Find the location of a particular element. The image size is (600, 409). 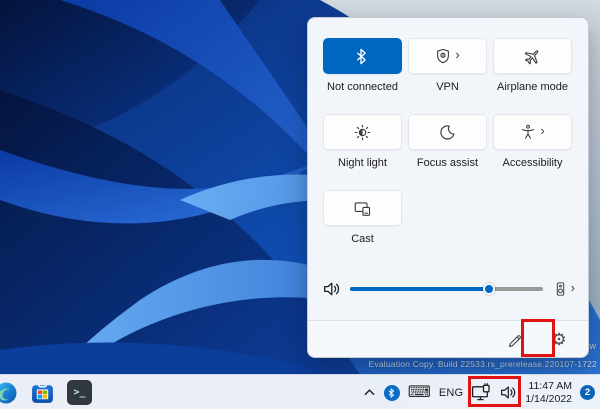

accessibility-tile-label: Accessibility is located at coordinates (532, 163).